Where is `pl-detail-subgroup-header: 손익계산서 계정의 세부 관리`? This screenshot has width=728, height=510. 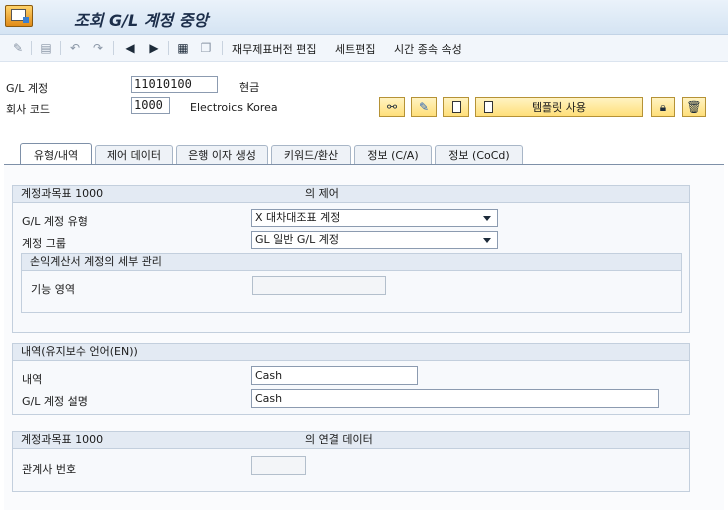
pl-detail-subgroup-header: 손익계산서 계정의 세부 관리 is located at coordinates (351, 262).